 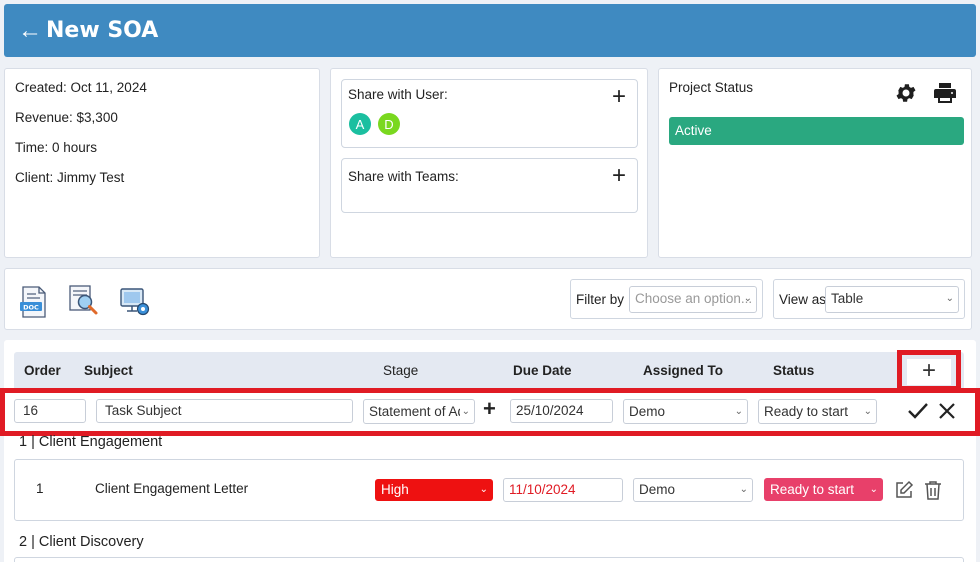 What do you see at coordinates (918, 411) in the screenshot?
I see `checkmark-icon` at bounding box center [918, 411].